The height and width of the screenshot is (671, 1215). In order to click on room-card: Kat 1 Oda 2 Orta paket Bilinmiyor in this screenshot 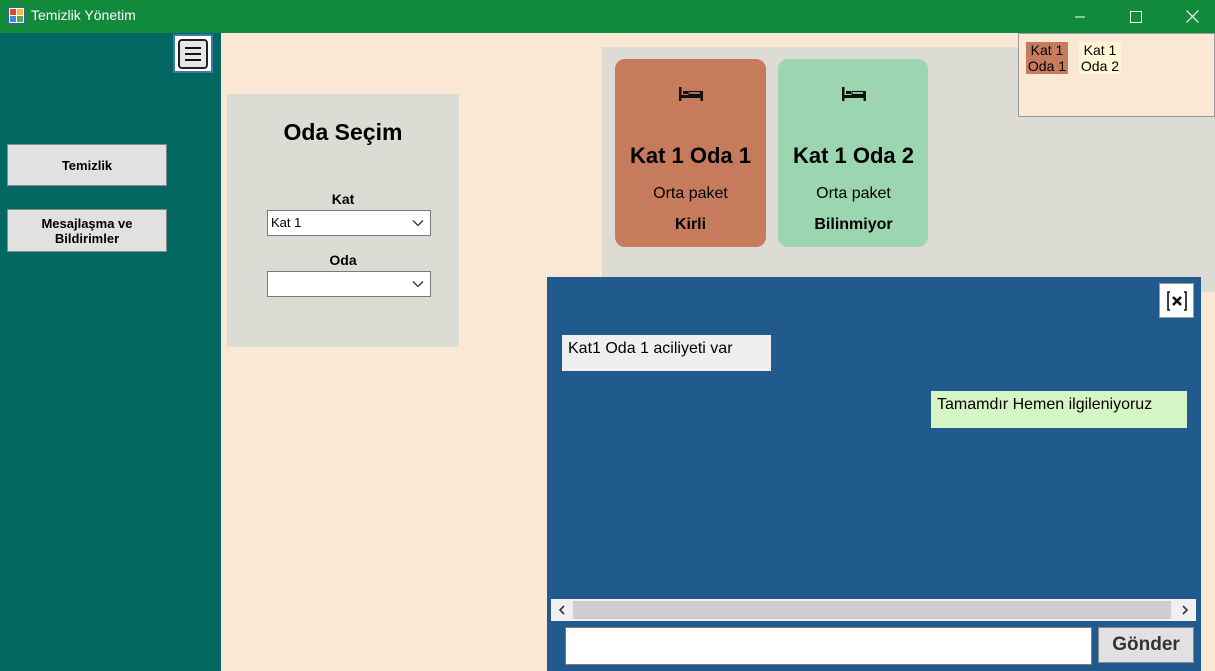, I will do `click(853, 153)`.